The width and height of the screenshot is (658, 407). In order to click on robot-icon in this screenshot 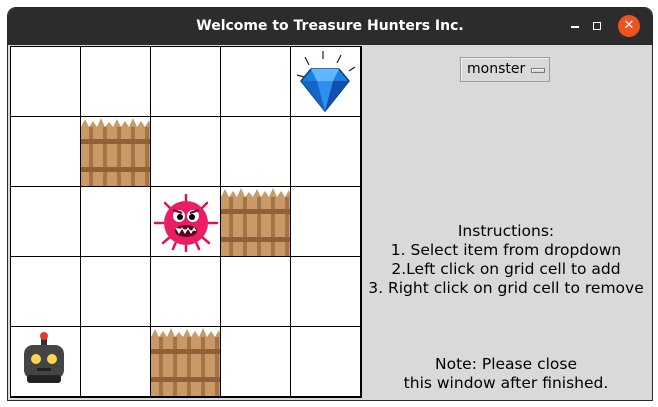, I will do `click(45, 361)`.